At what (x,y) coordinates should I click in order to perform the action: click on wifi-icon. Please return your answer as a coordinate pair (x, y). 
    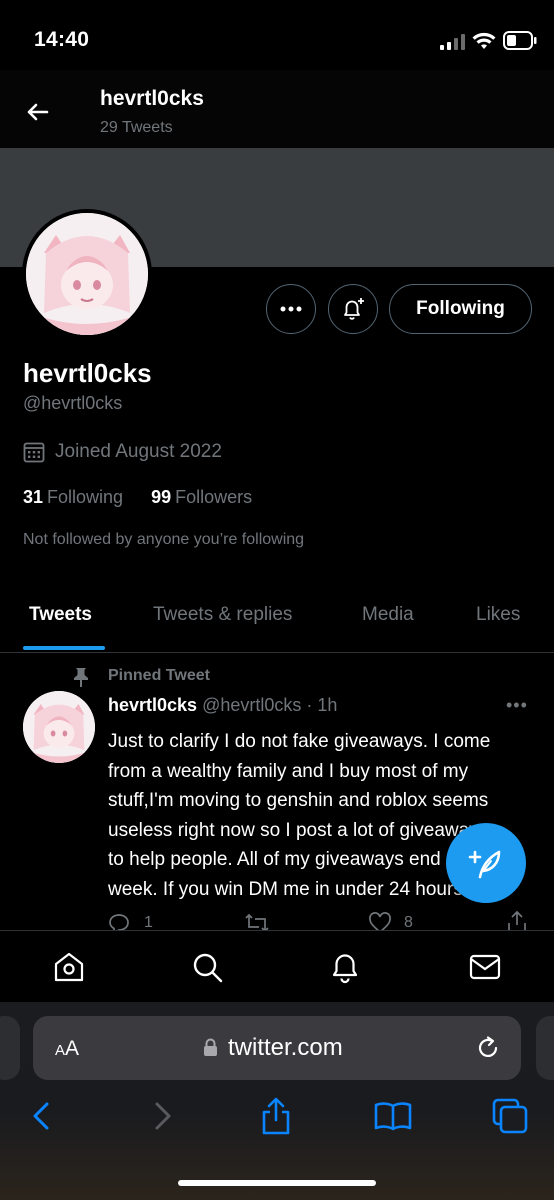
    Looking at the image, I should click on (484, 40).